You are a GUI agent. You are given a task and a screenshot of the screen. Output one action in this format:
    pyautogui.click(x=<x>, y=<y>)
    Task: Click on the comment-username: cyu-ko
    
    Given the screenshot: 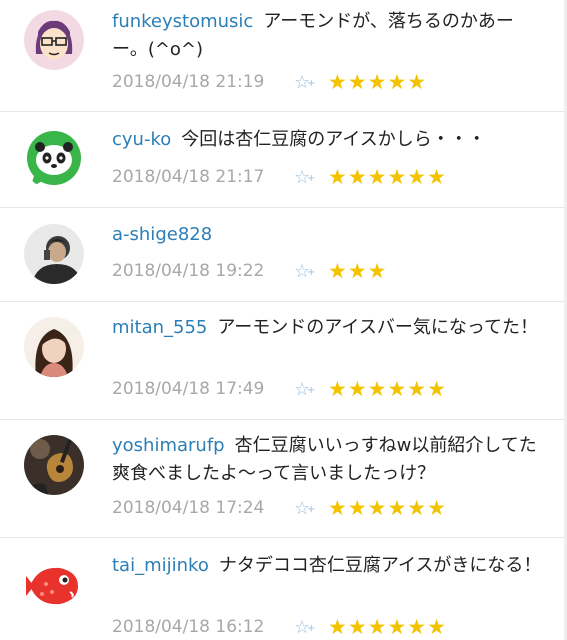 What is the action you would take?
    pyautogui.click(x=141, y=139)
    